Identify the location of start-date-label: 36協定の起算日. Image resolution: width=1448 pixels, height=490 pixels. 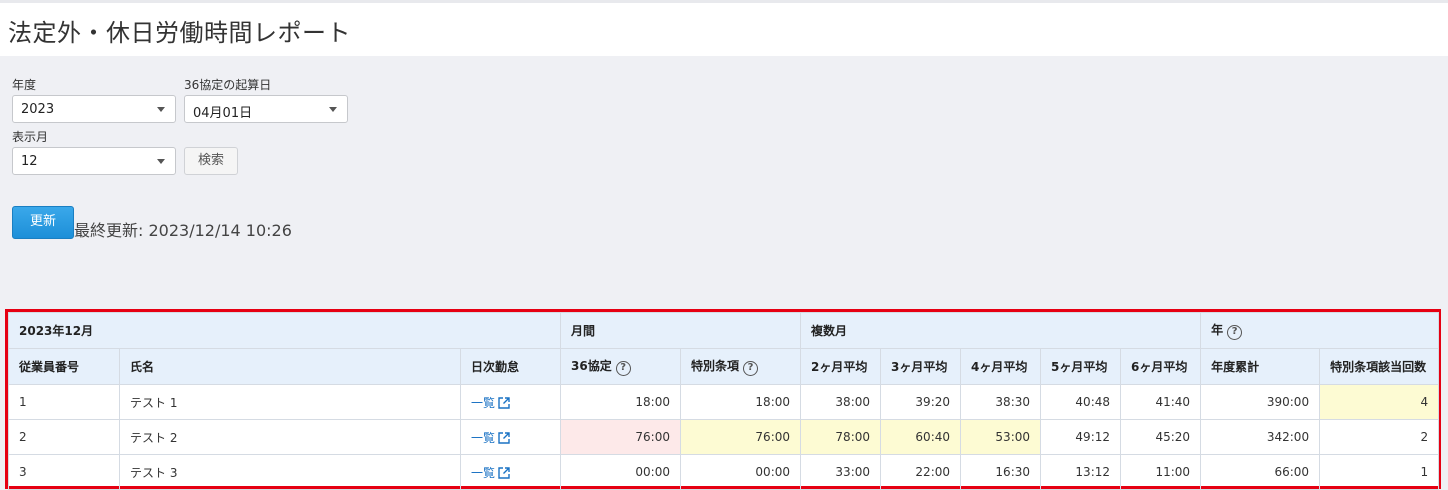
(228, 85).